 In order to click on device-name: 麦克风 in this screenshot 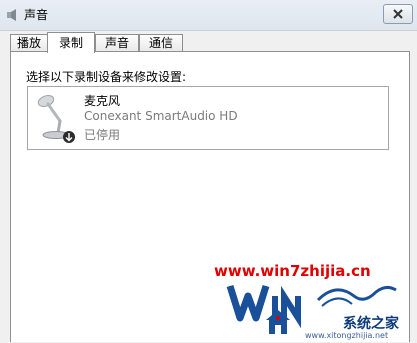, I will do `click(102, 101)`.